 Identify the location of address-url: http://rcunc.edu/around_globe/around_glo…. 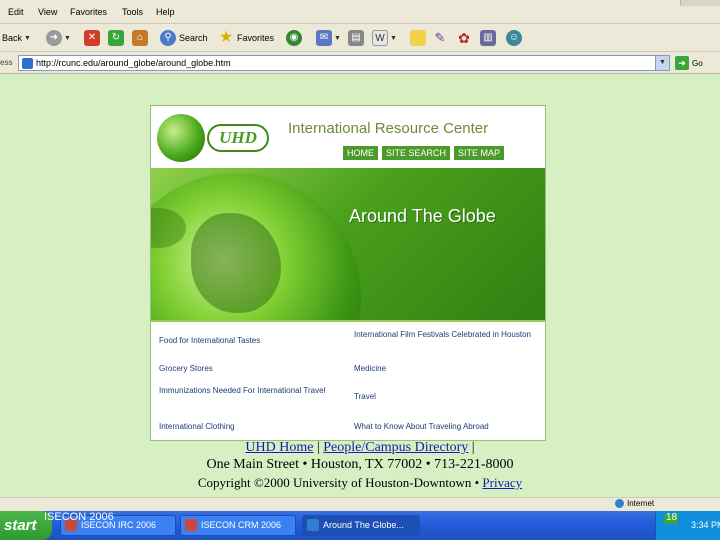
(133, 63).